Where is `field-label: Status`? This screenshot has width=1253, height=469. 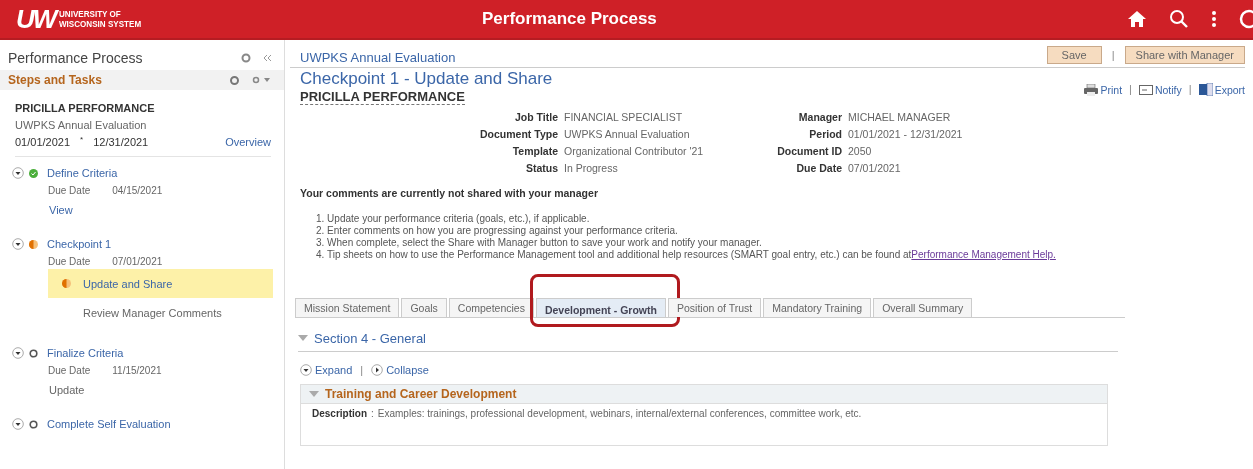
field-label: Status is located at coordinates (541, 168).